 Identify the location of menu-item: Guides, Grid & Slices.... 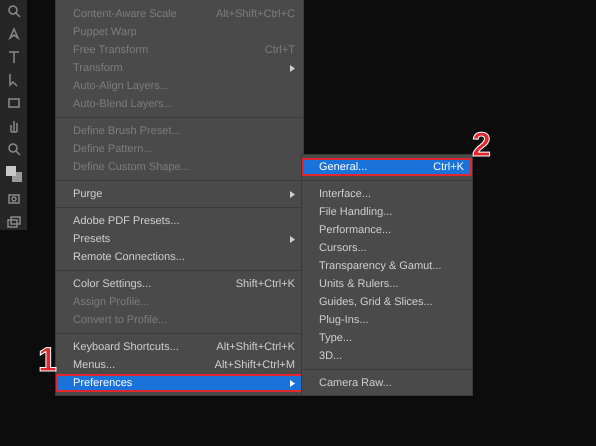
(387, 302).